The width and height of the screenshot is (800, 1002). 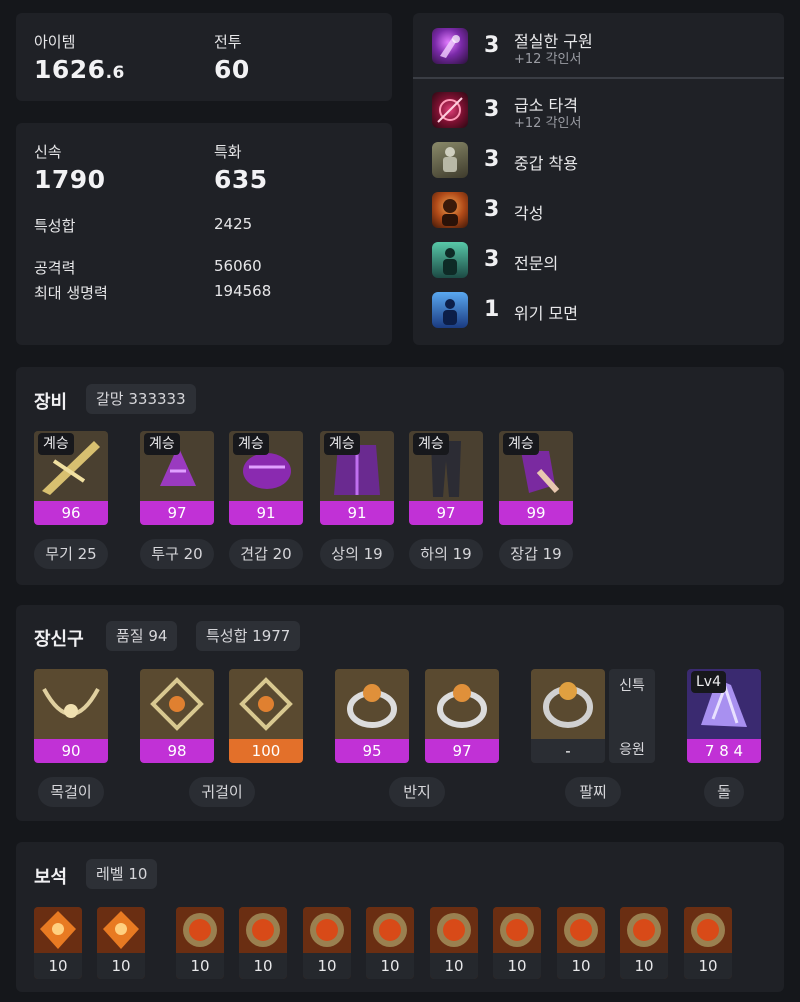 I want to click on accessory-ability-stone: Lv4 7 8 4, so click(x=724, y=716).